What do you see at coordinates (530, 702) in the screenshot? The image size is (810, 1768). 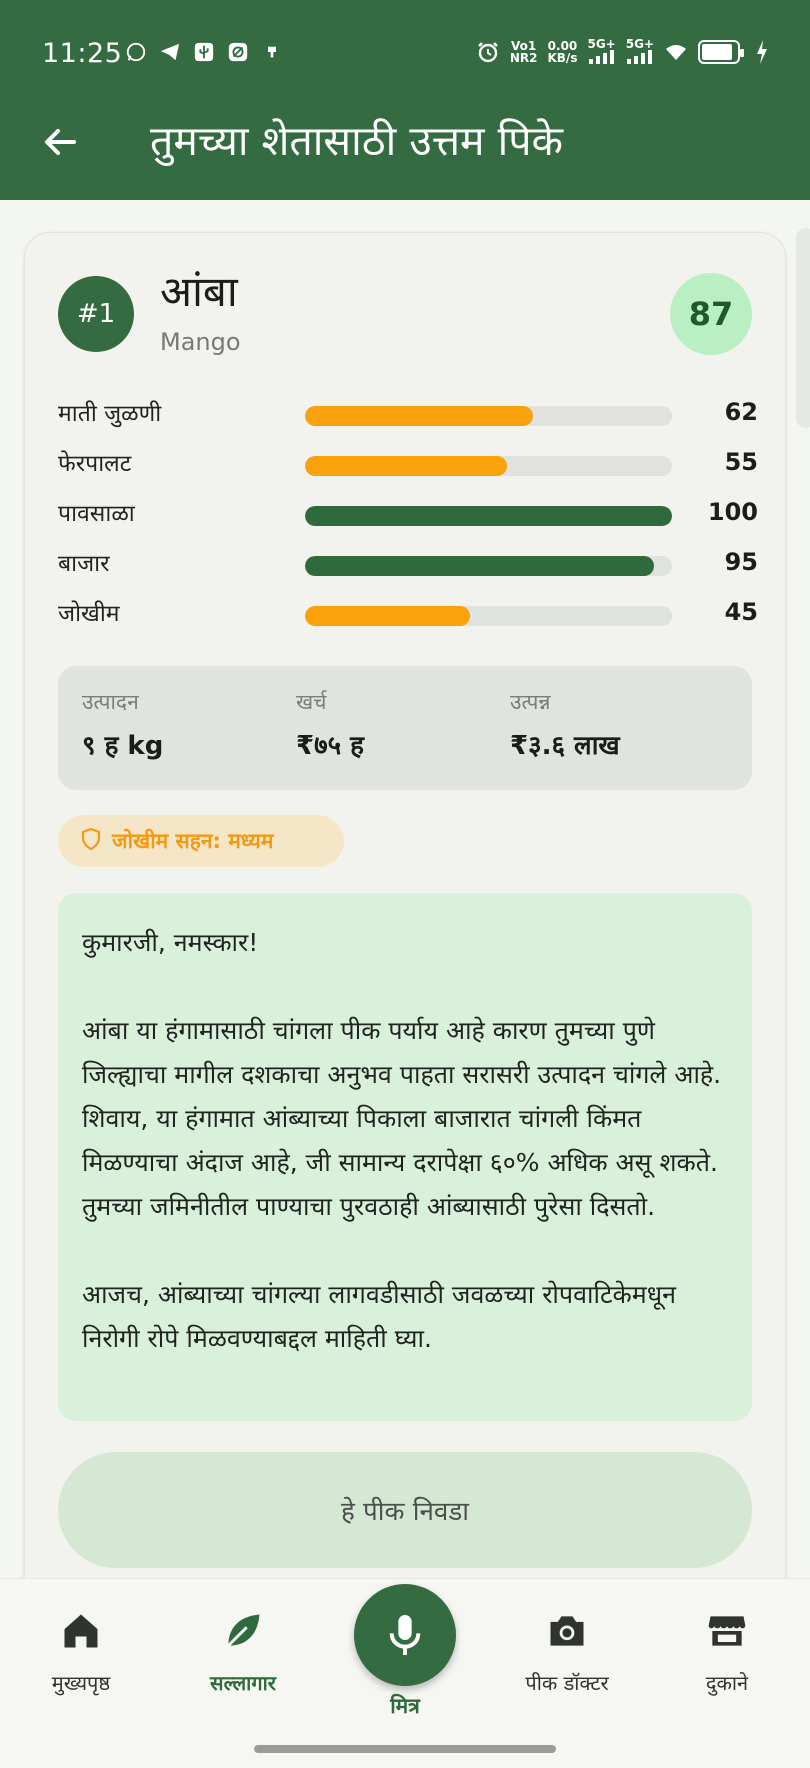 I see `stat-label: उत्पन्न` at bounding box center [530, 702].